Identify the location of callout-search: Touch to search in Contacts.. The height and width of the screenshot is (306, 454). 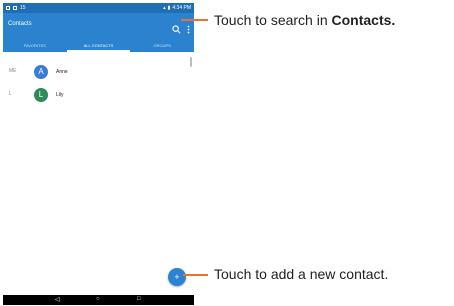
(304, 20).